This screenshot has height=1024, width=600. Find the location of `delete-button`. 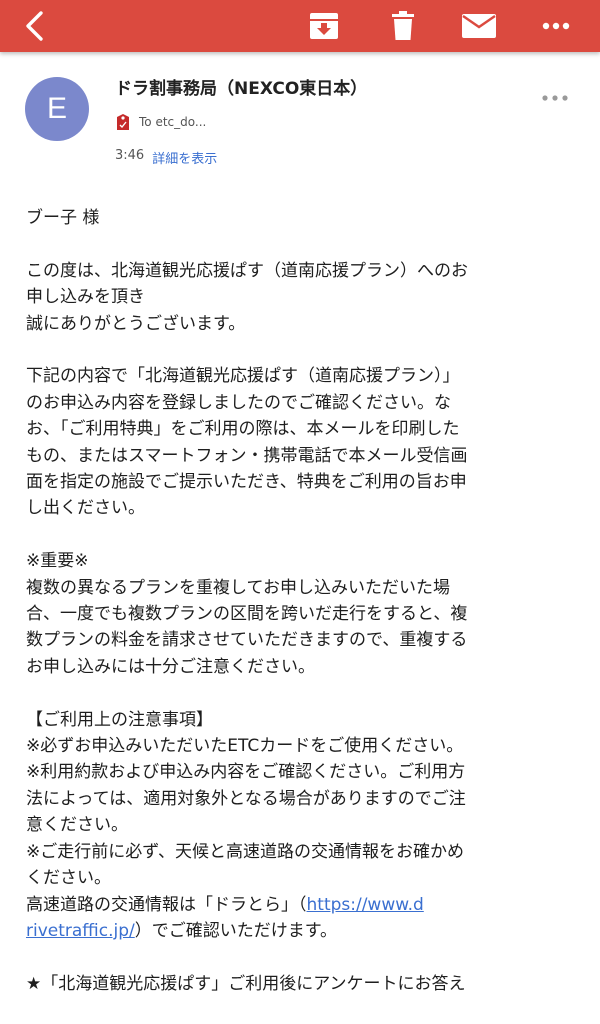

delete-button is located at coordinates (403, 26).